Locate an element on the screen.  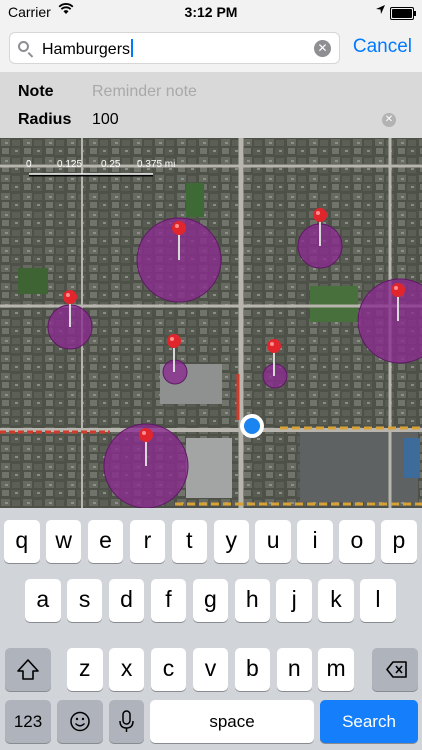
space-key: space is located at coordinates (232, 721).